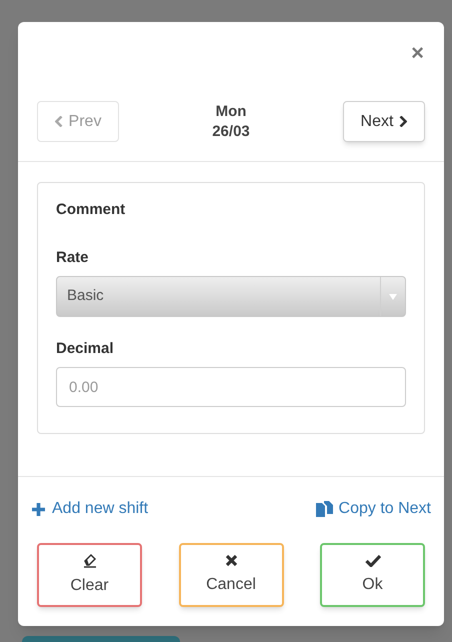 The image size is (452, 642). I want to click on cancel-button: Cancel, so click(231, 575).